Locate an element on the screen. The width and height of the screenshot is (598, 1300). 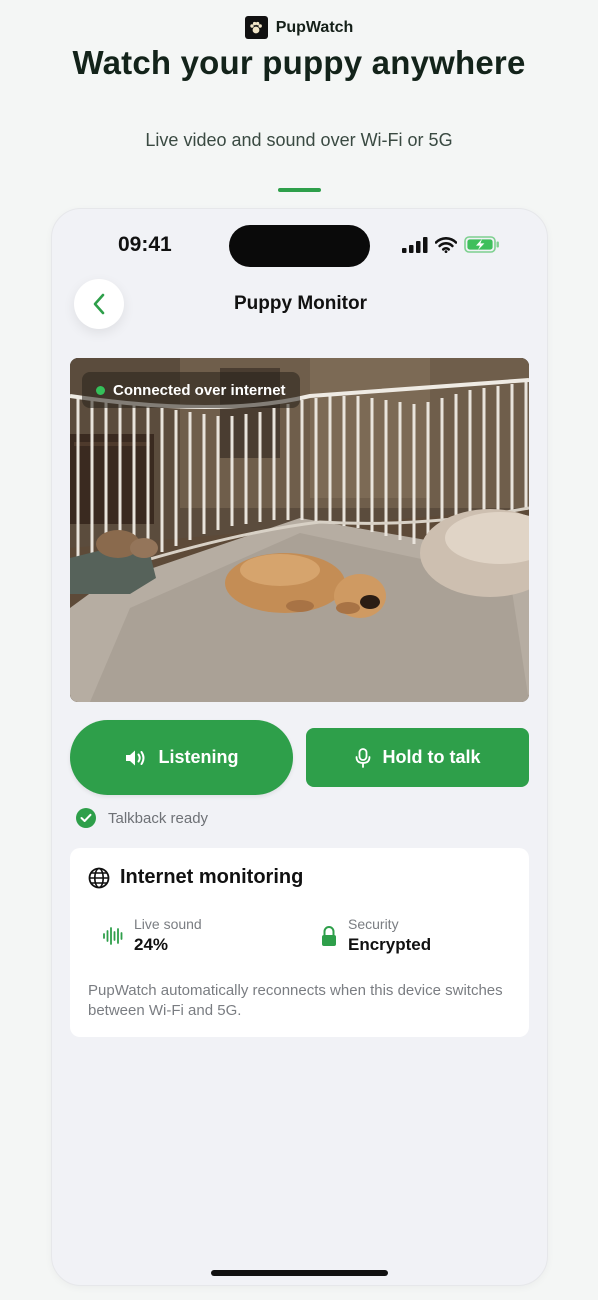
wifi-icon is located at coordinates (446, 244).